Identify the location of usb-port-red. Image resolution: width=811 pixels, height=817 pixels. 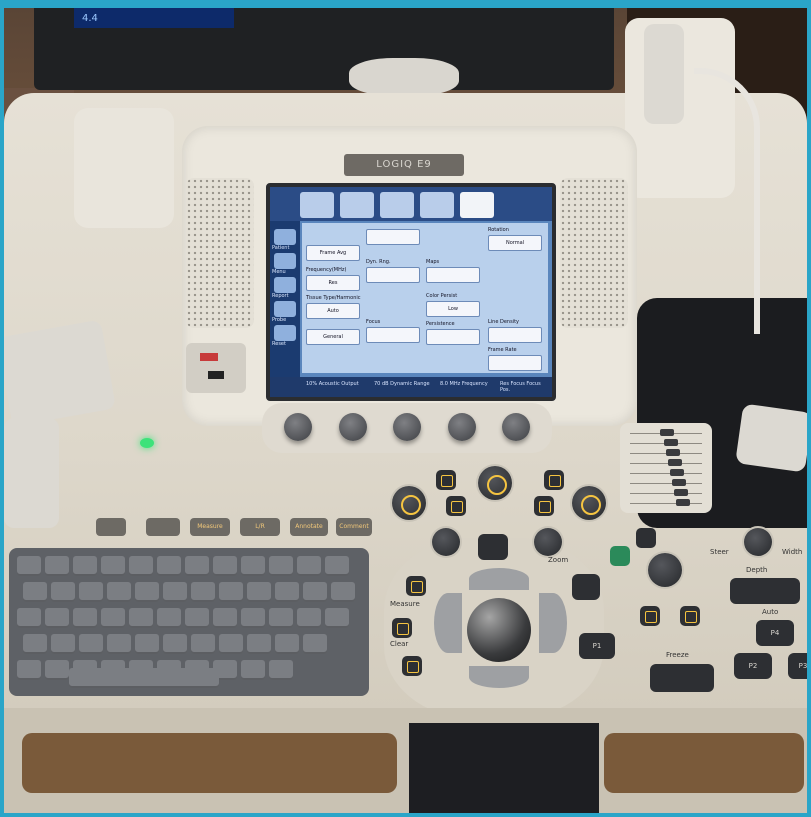
(209, 357).